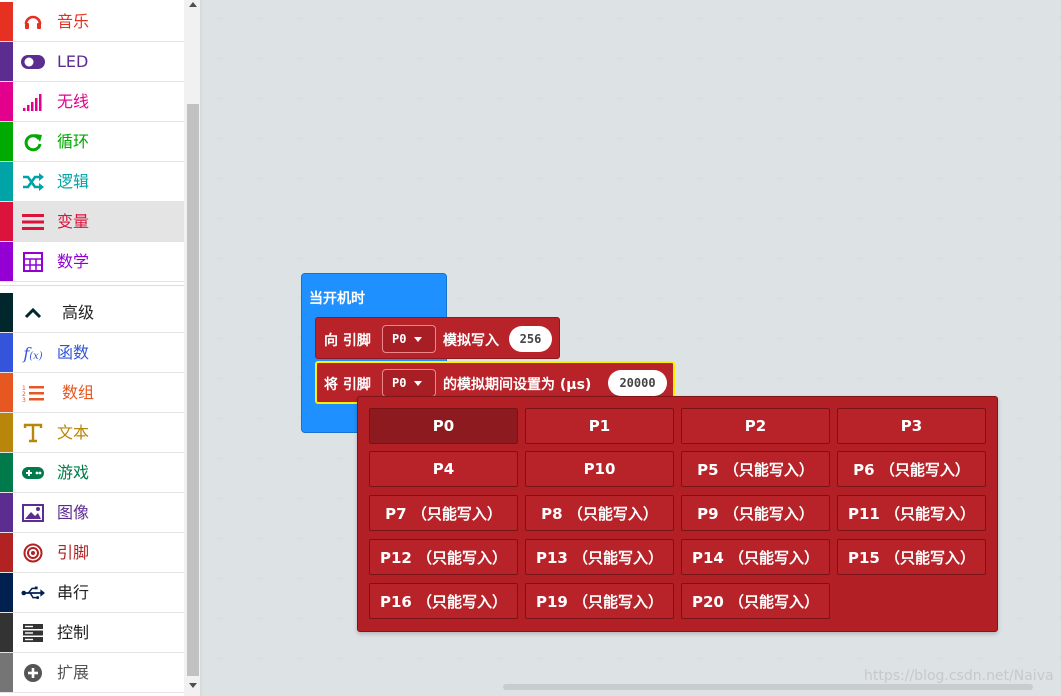 The image size is (1061, 696). What do you see at coordinates (92, 393) in the screenshot?
I see `category-arrays: 123 数组` at bounding box center [92, 393].